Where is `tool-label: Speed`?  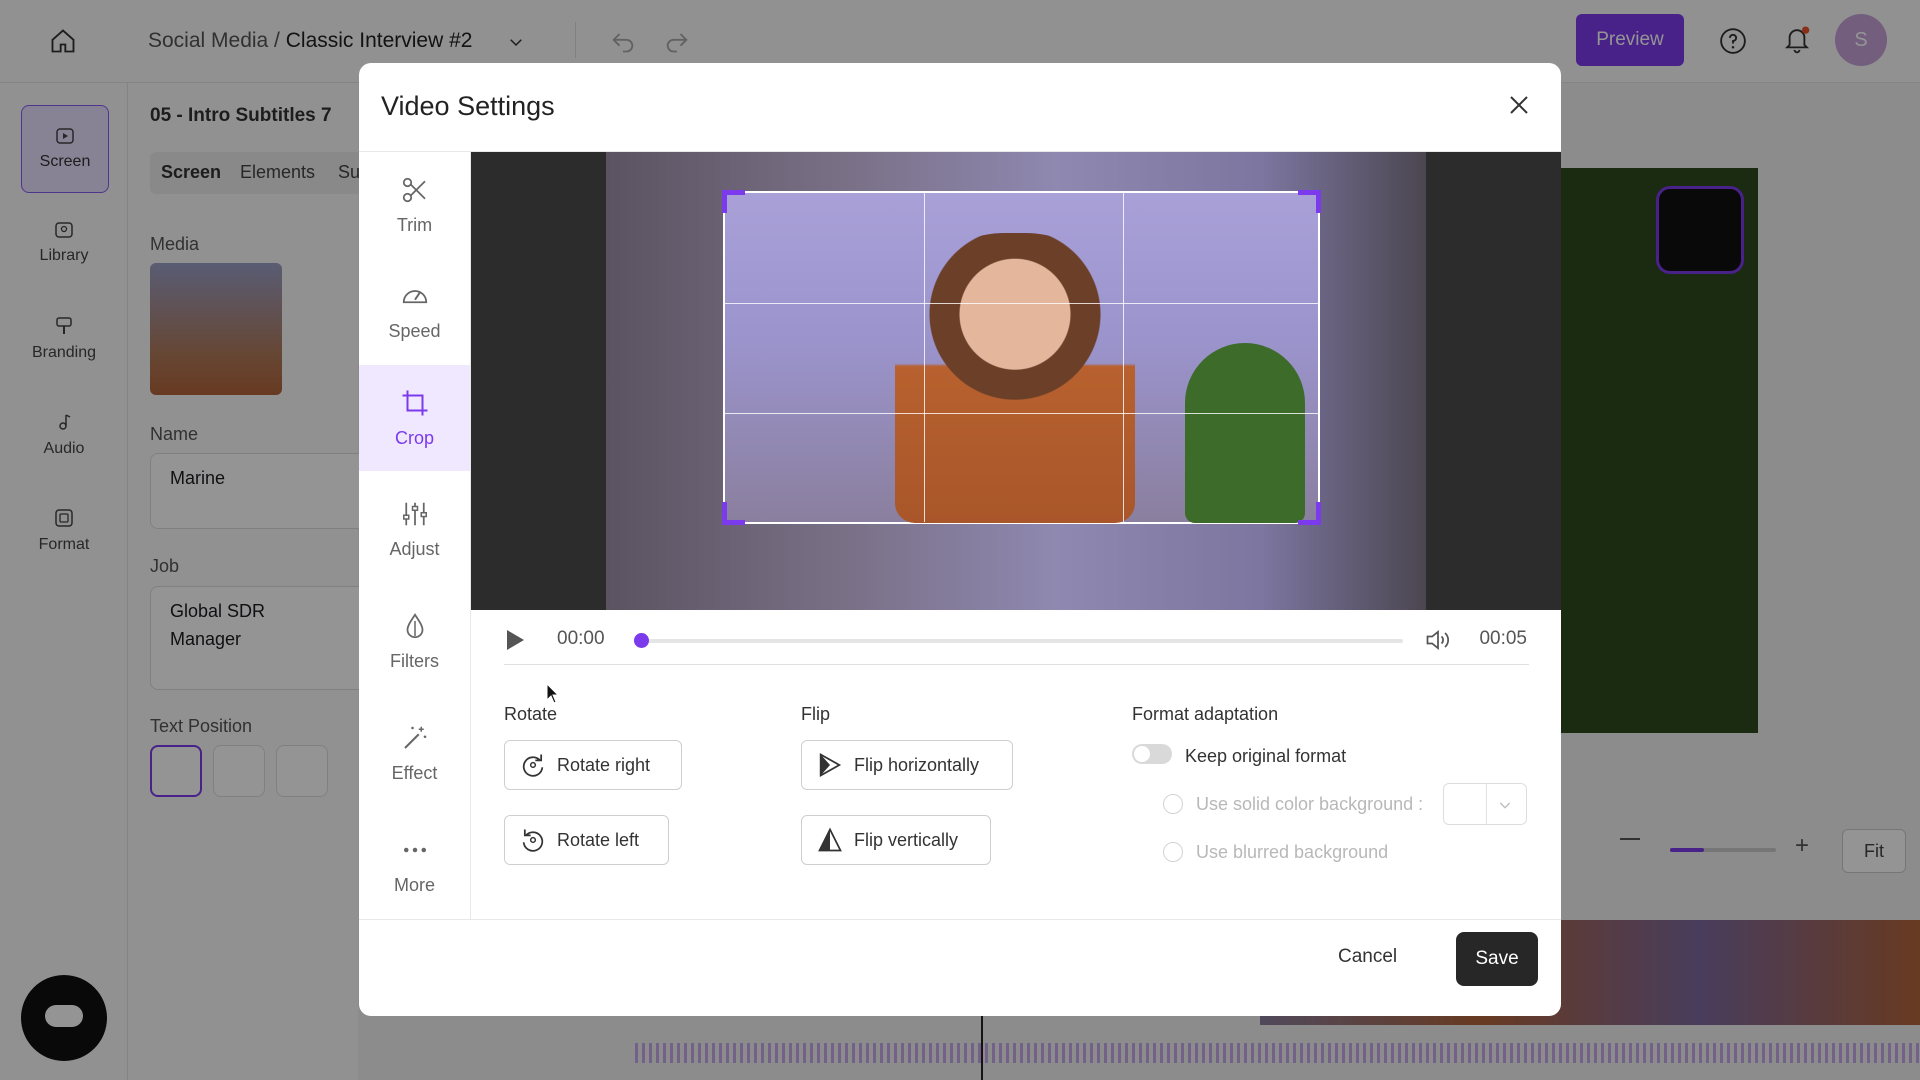 tool-label: Speed is located at coordinates (414, 330).